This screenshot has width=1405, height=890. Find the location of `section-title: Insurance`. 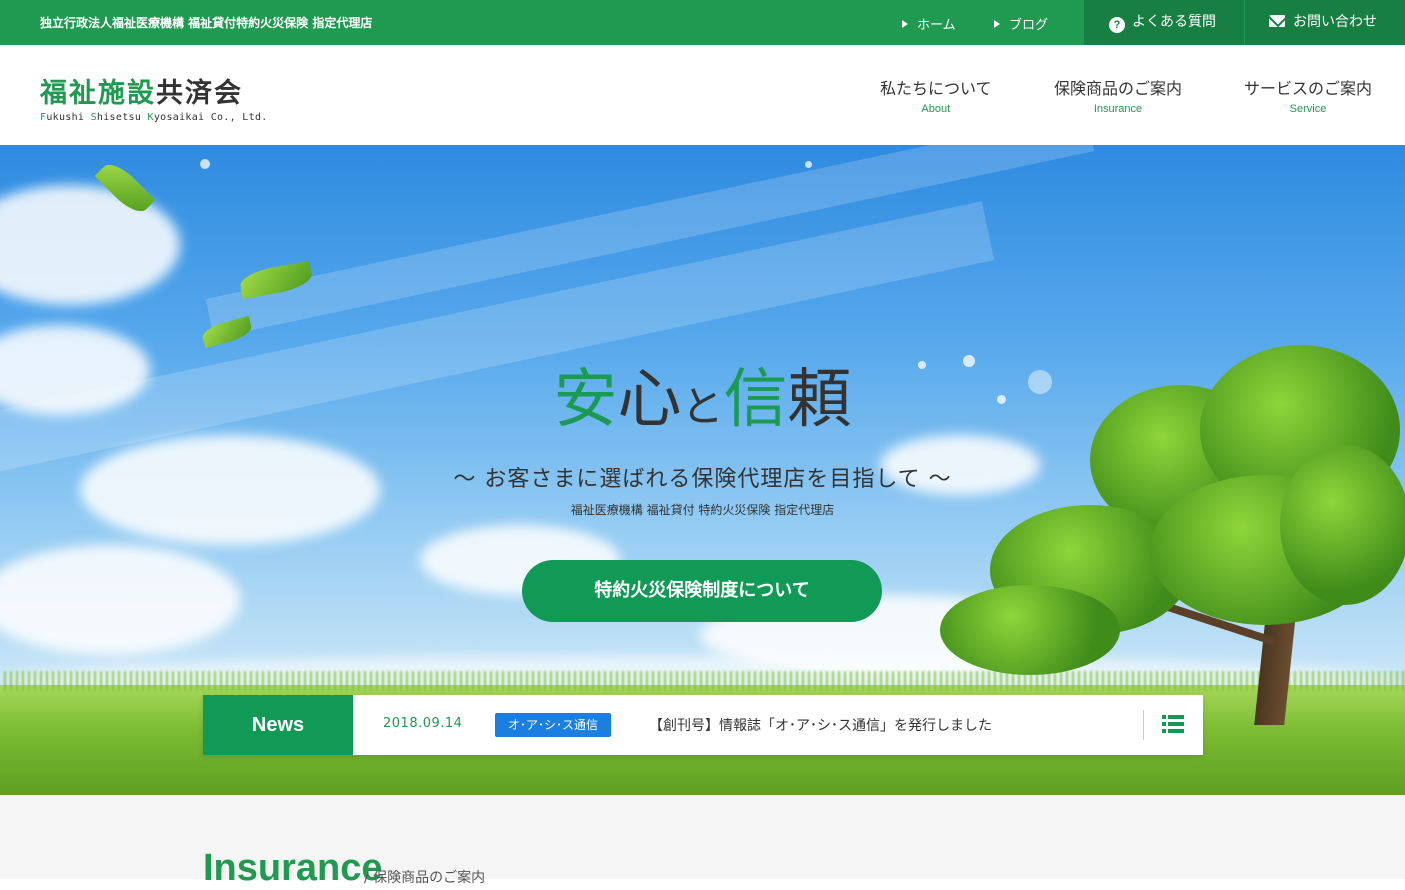

section-title: Insurance is located at coordinates (293, 868).